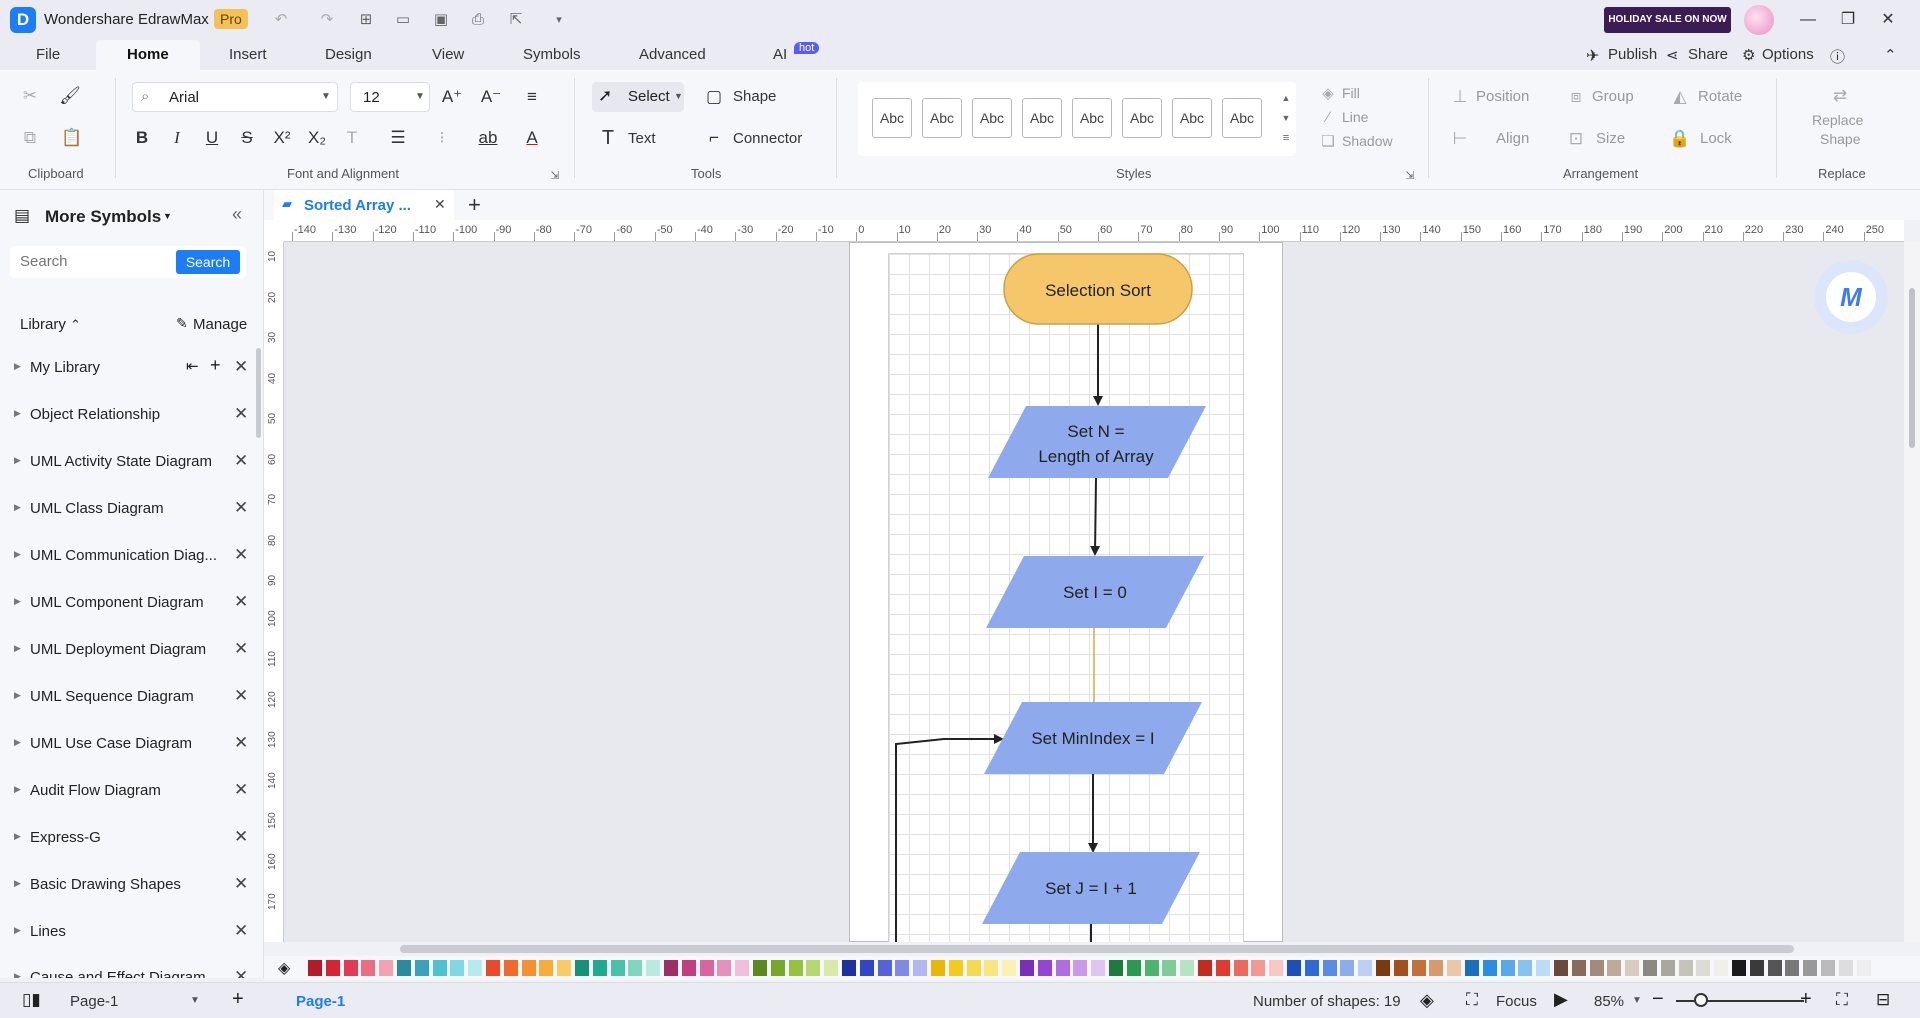 This screenshot has width=1920, height=1018. What do you see at coordinates (94, 1001) in the screenshot?
I see `page-selector: Page-1` at bounding box center [94, 1001].